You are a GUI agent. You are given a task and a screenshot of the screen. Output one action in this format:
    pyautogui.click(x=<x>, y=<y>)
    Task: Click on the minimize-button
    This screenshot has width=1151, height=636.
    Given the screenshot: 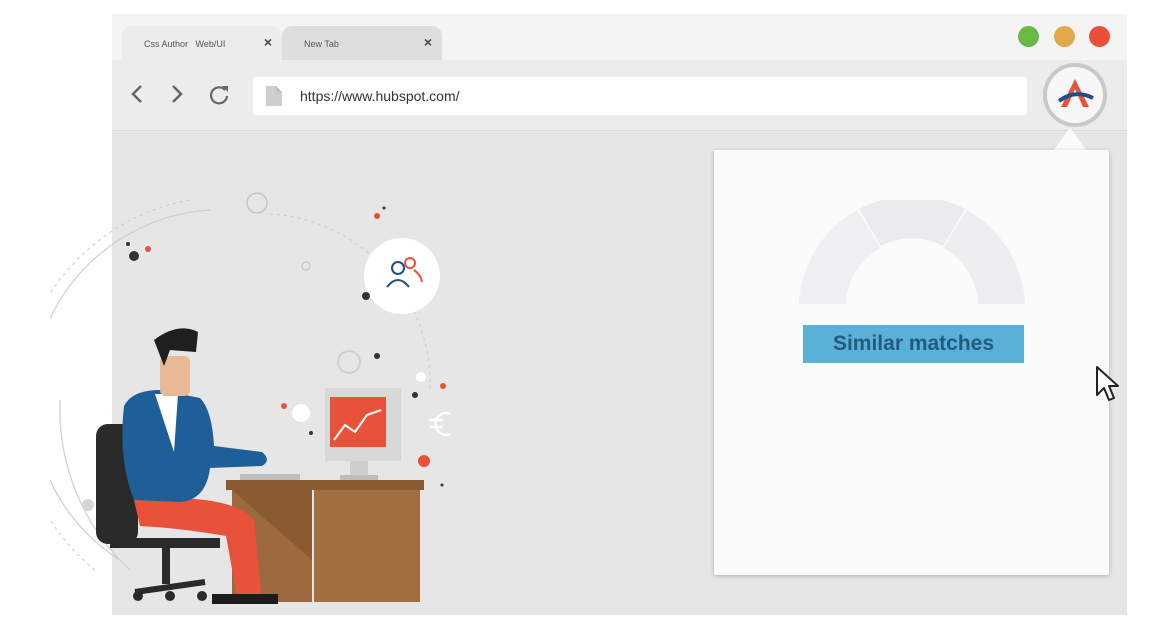 What is the action you would take?
    pyautogui.click(x=1064, y=36)
    